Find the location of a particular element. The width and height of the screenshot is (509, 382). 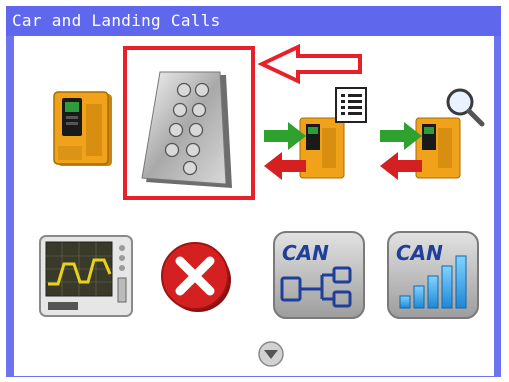

pointer-arrow-icon is located at coordinates (312, 65).